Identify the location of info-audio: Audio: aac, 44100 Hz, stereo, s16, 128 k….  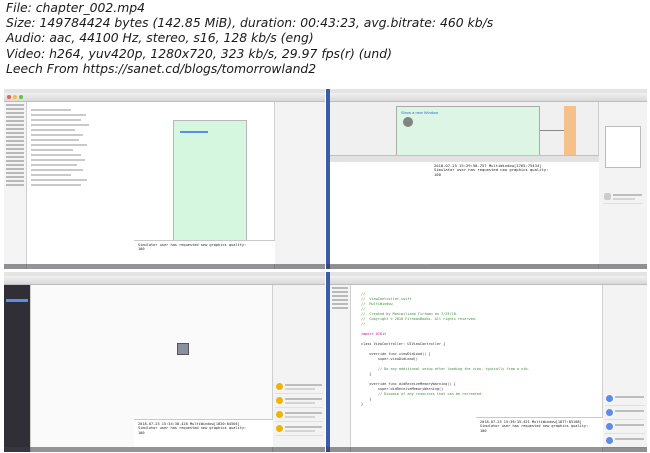
(160, 38).